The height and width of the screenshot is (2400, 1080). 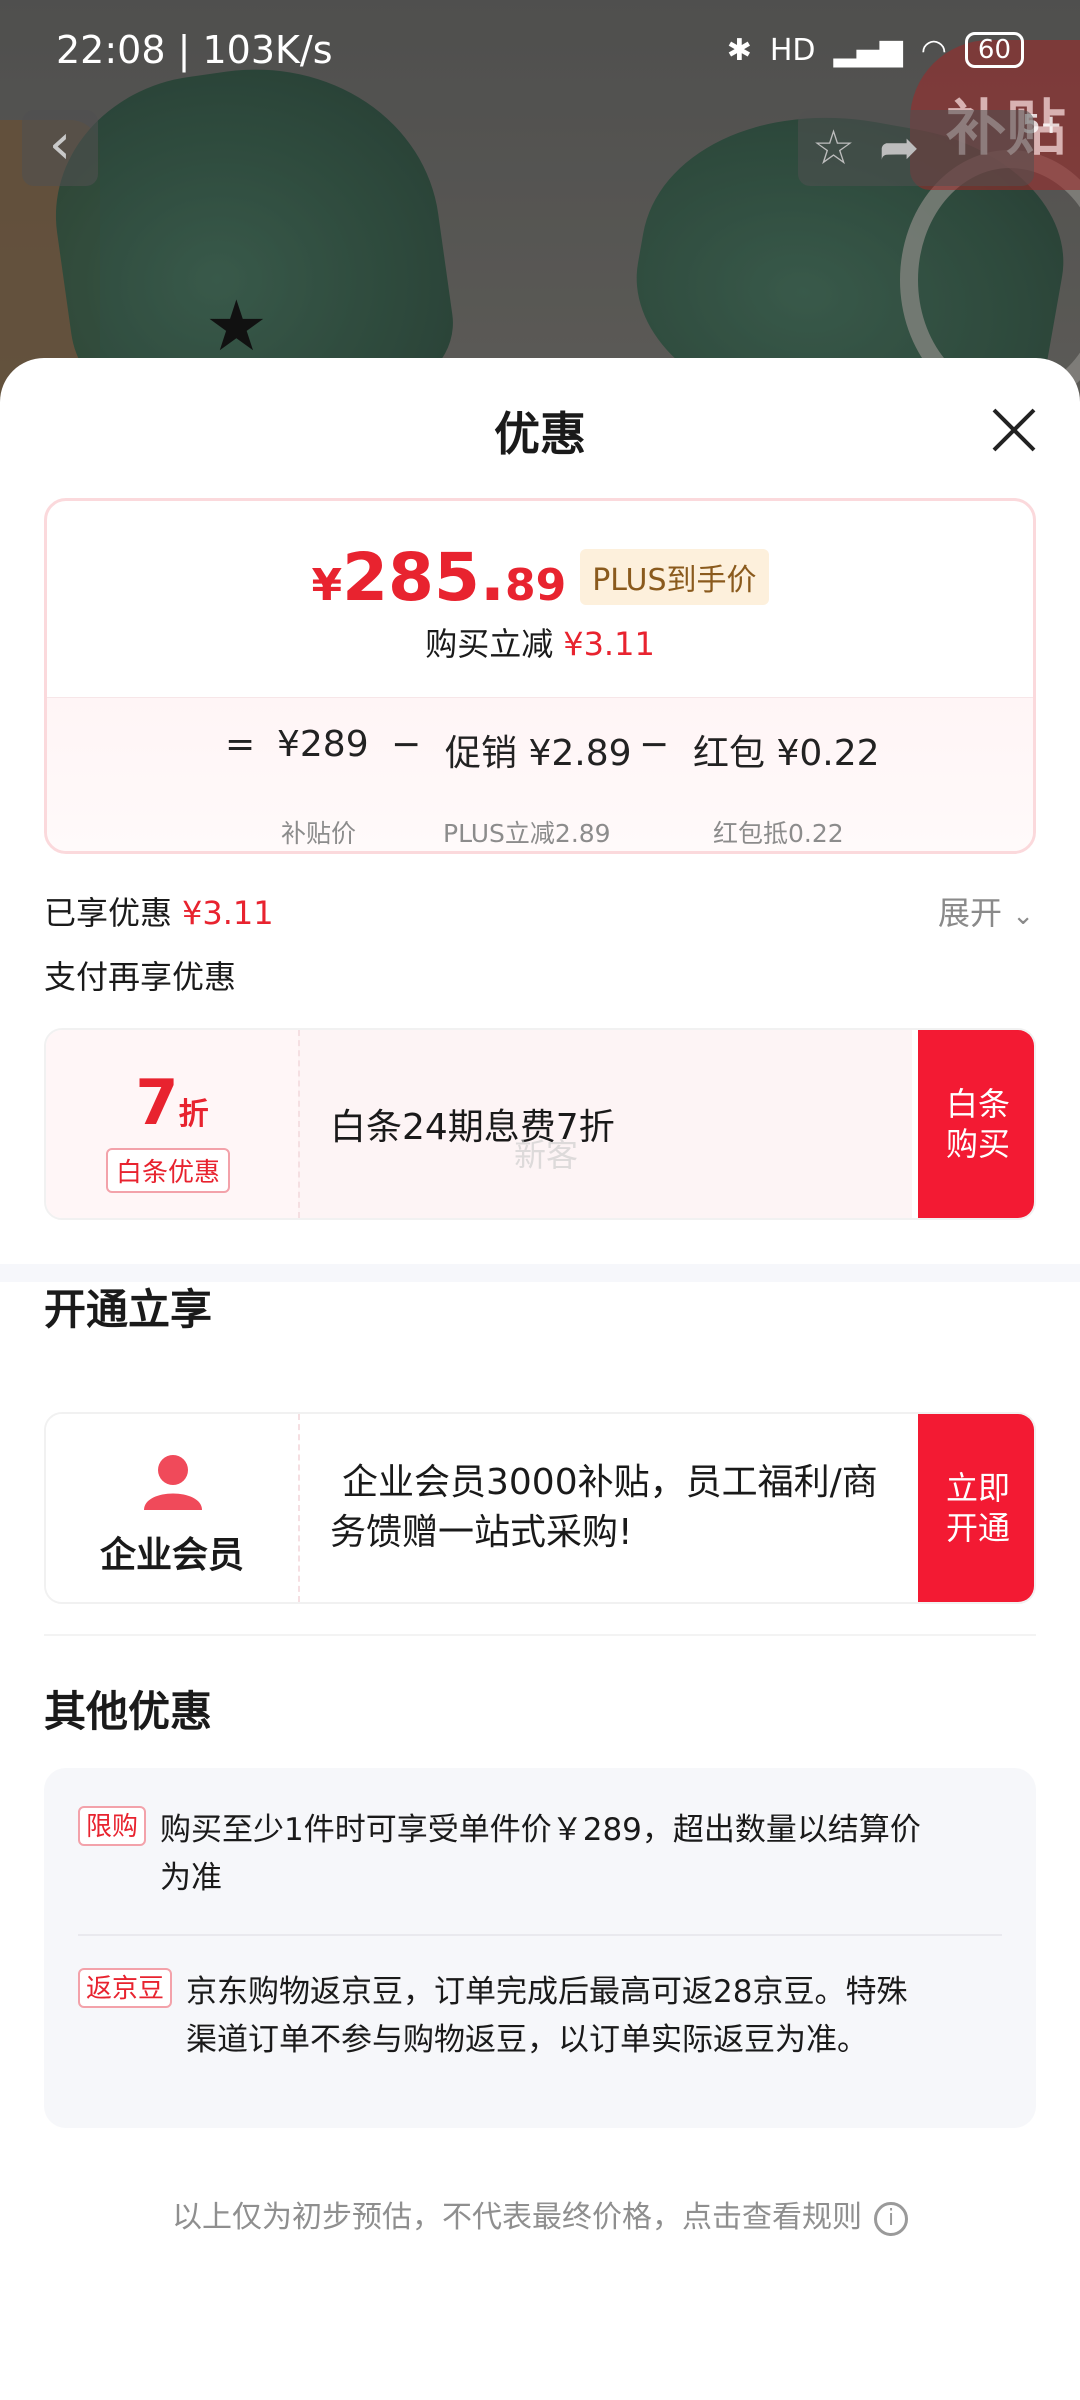 I want to click on button-line: 开通, so click(x=977, y=1528).